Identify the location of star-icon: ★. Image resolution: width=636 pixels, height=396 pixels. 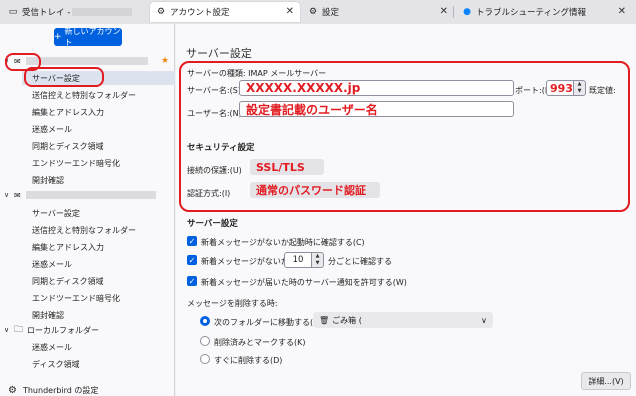
(165, 61).